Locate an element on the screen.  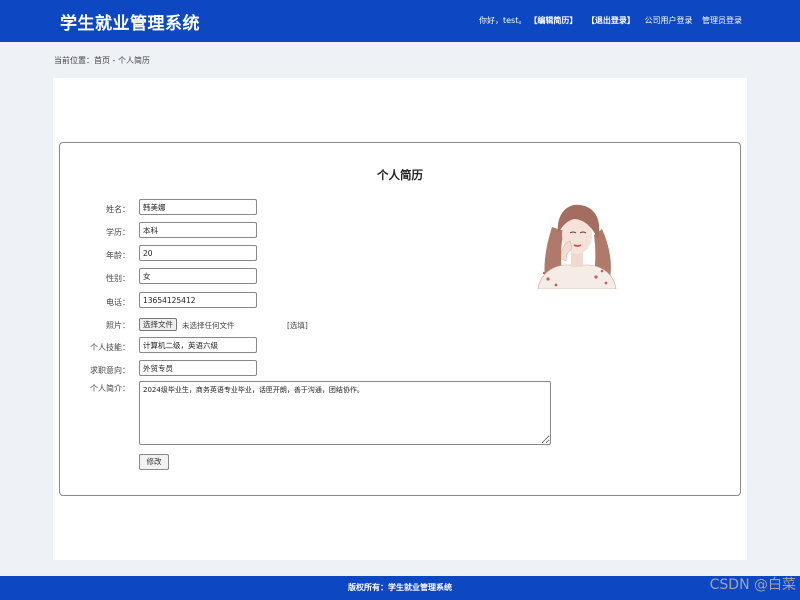
name-label: 姓名： is located at coordinates (118, 209).